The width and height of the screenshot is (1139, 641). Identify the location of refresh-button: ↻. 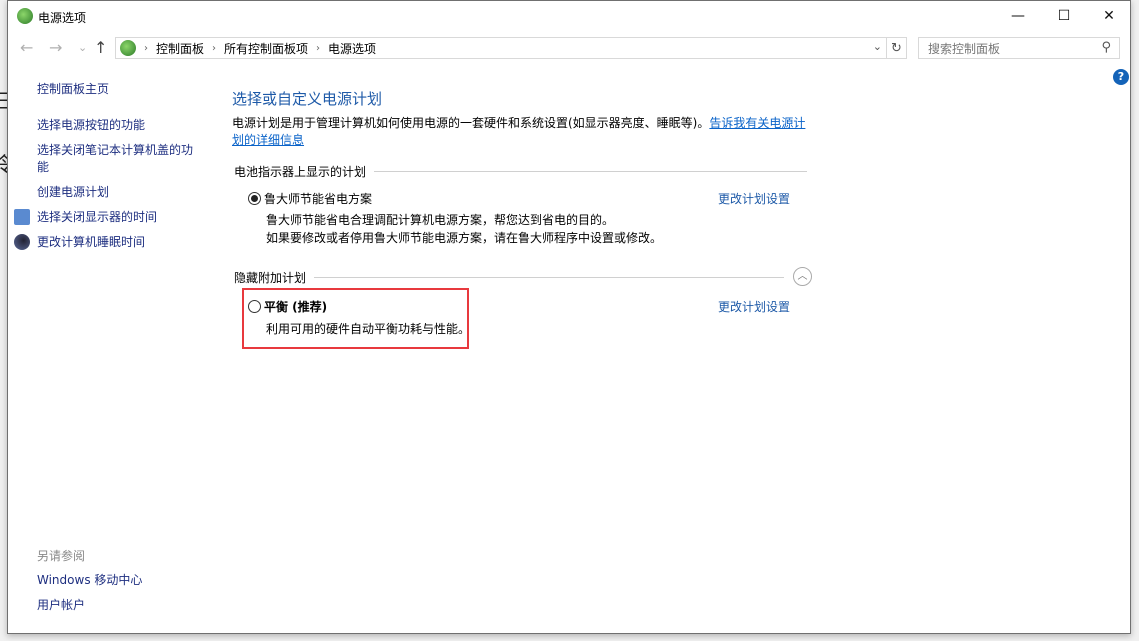
(897, 48).